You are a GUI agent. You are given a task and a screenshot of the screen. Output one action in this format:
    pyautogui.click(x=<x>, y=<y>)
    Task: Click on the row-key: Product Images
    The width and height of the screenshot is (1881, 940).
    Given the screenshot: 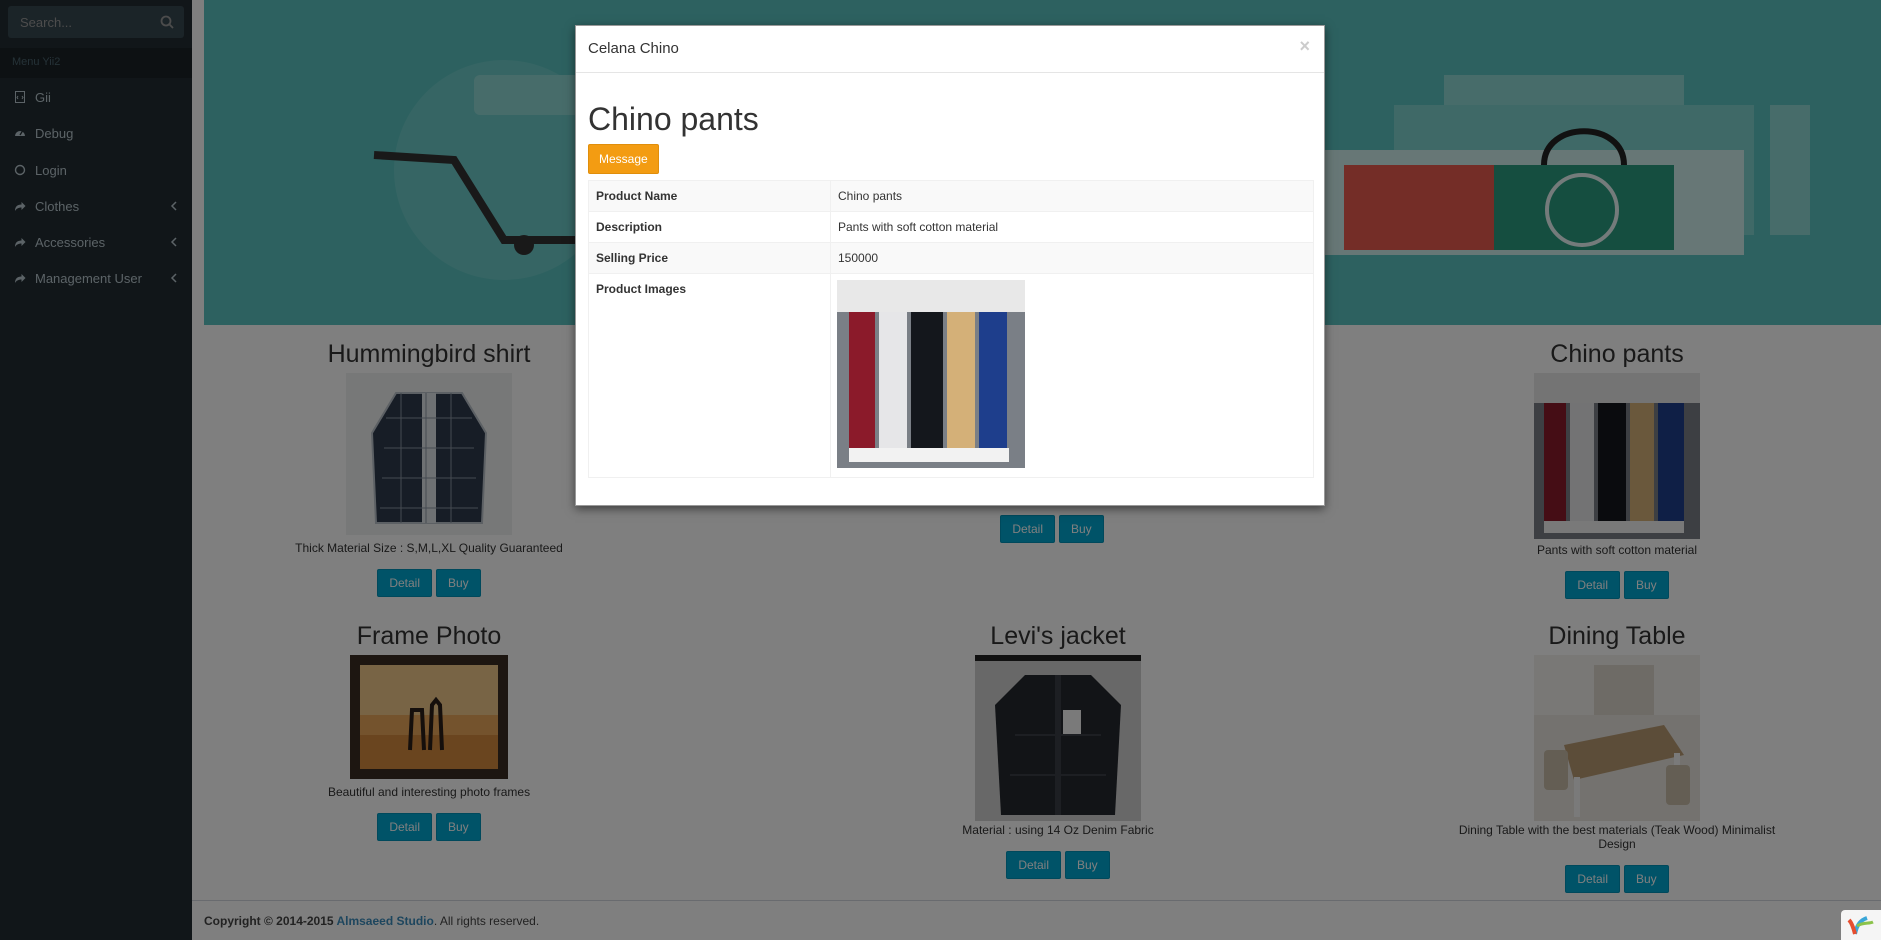 What is the action you would take?
    pyautogui.click(x=709, y=375)
    